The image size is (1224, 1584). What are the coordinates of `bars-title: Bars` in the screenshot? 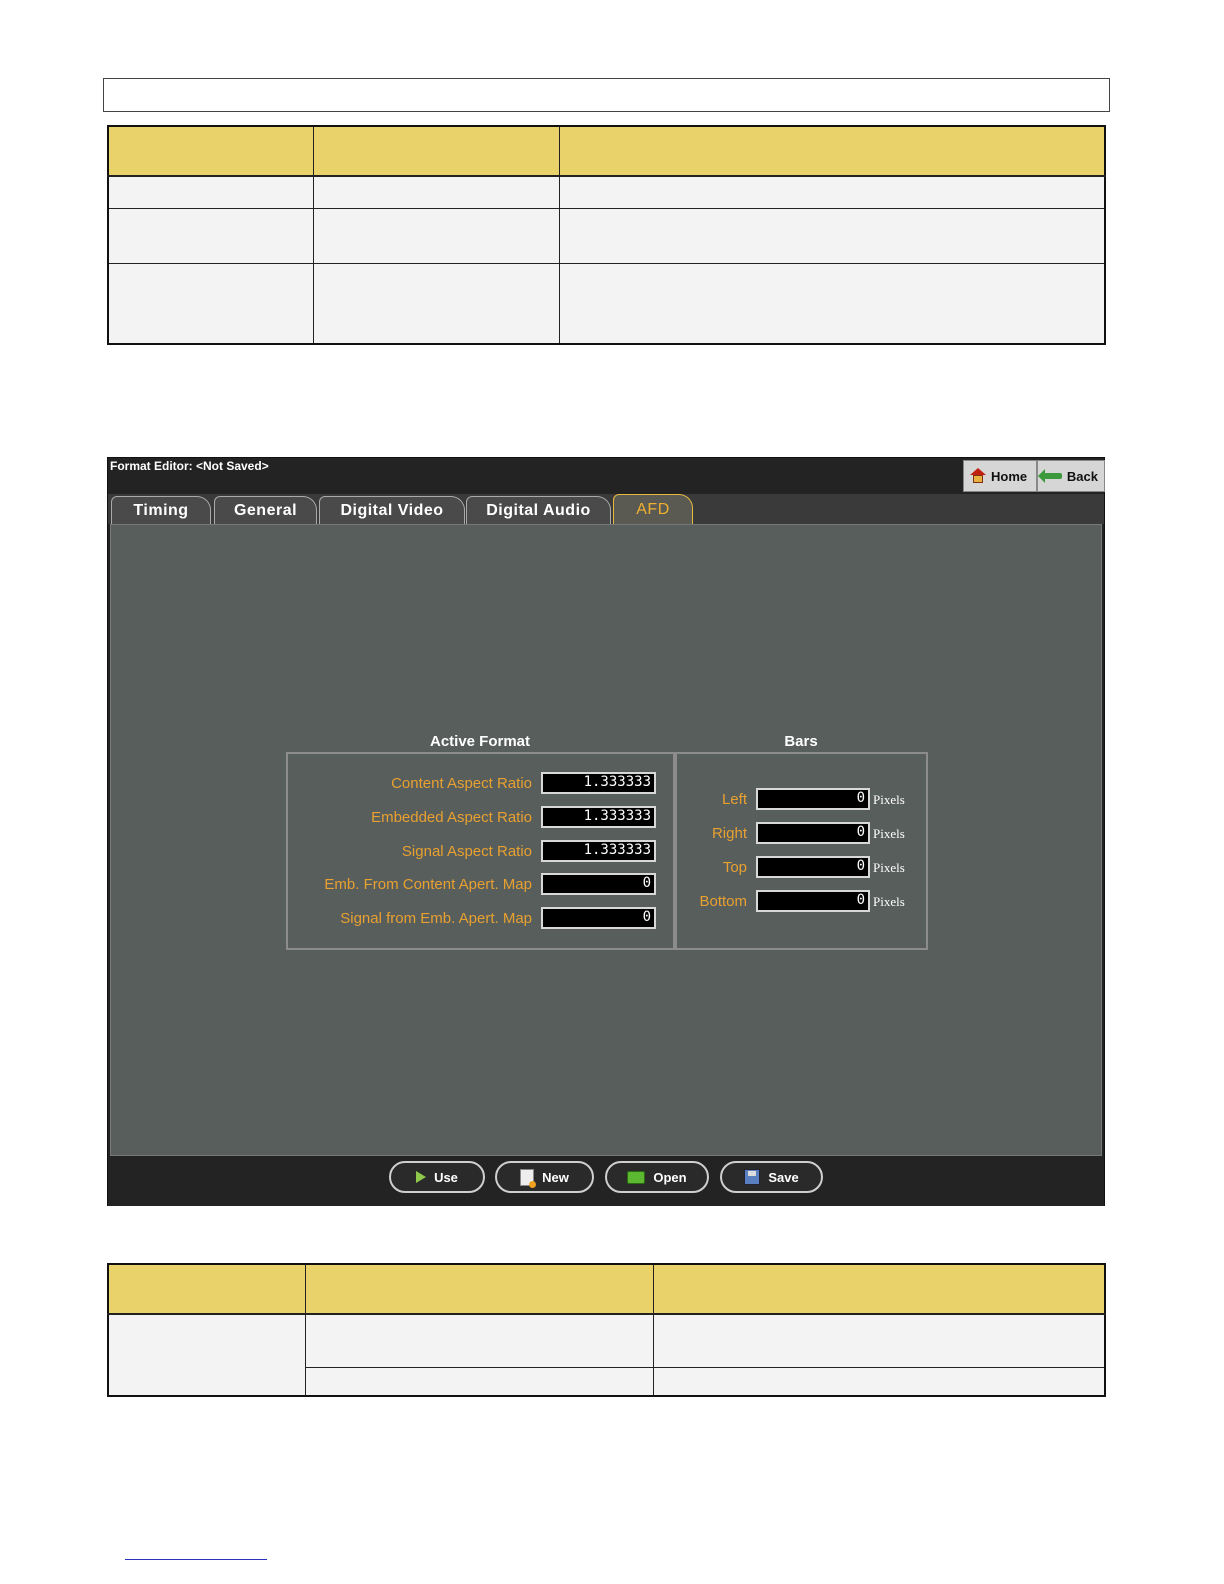 It's located at (801, 741).